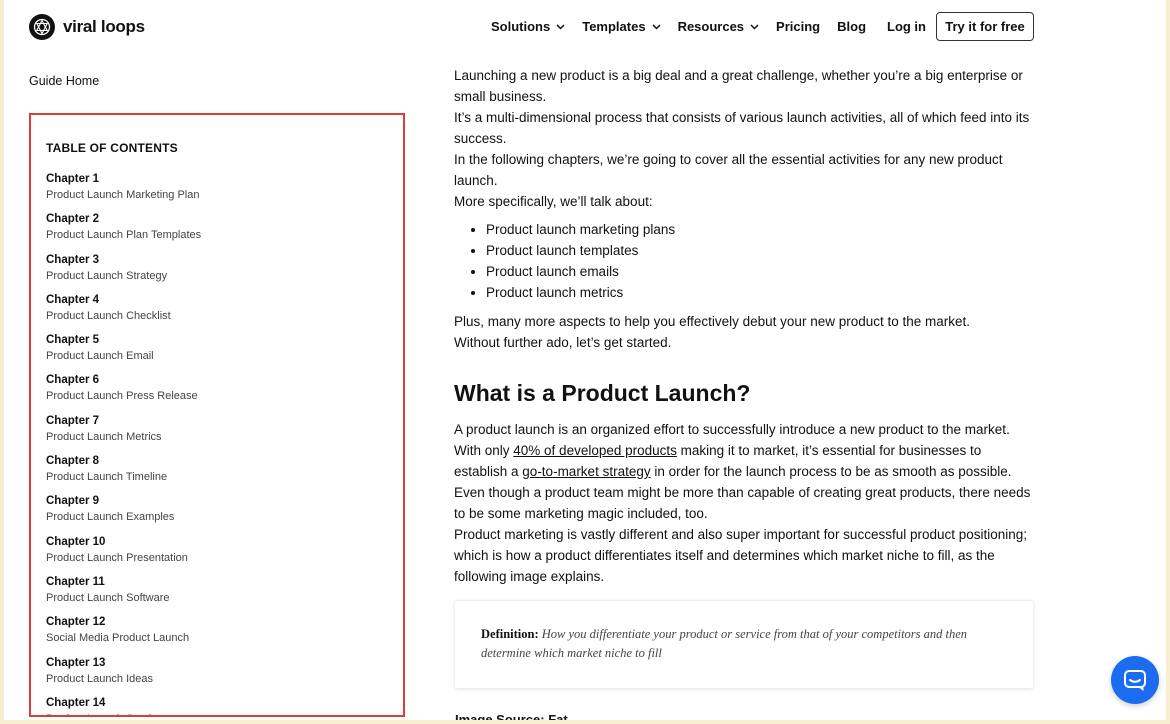 The image size is (1170, 724). I want to click on toc-chapter-2: Chapter 2 Product Launch Plan Templates, so click(123, 232).